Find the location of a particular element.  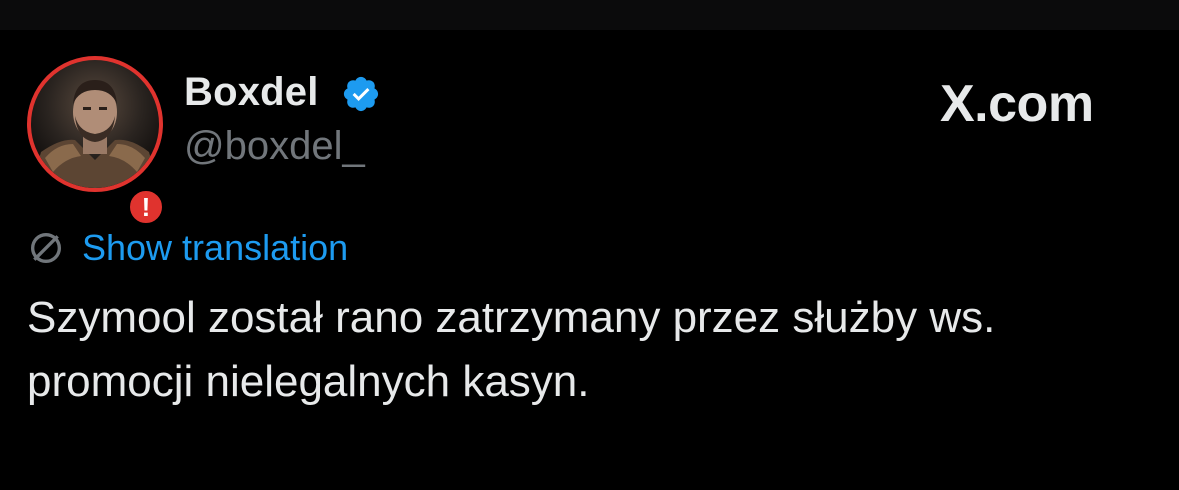

translate-row: Show translation is located at coordinates (187, 248).